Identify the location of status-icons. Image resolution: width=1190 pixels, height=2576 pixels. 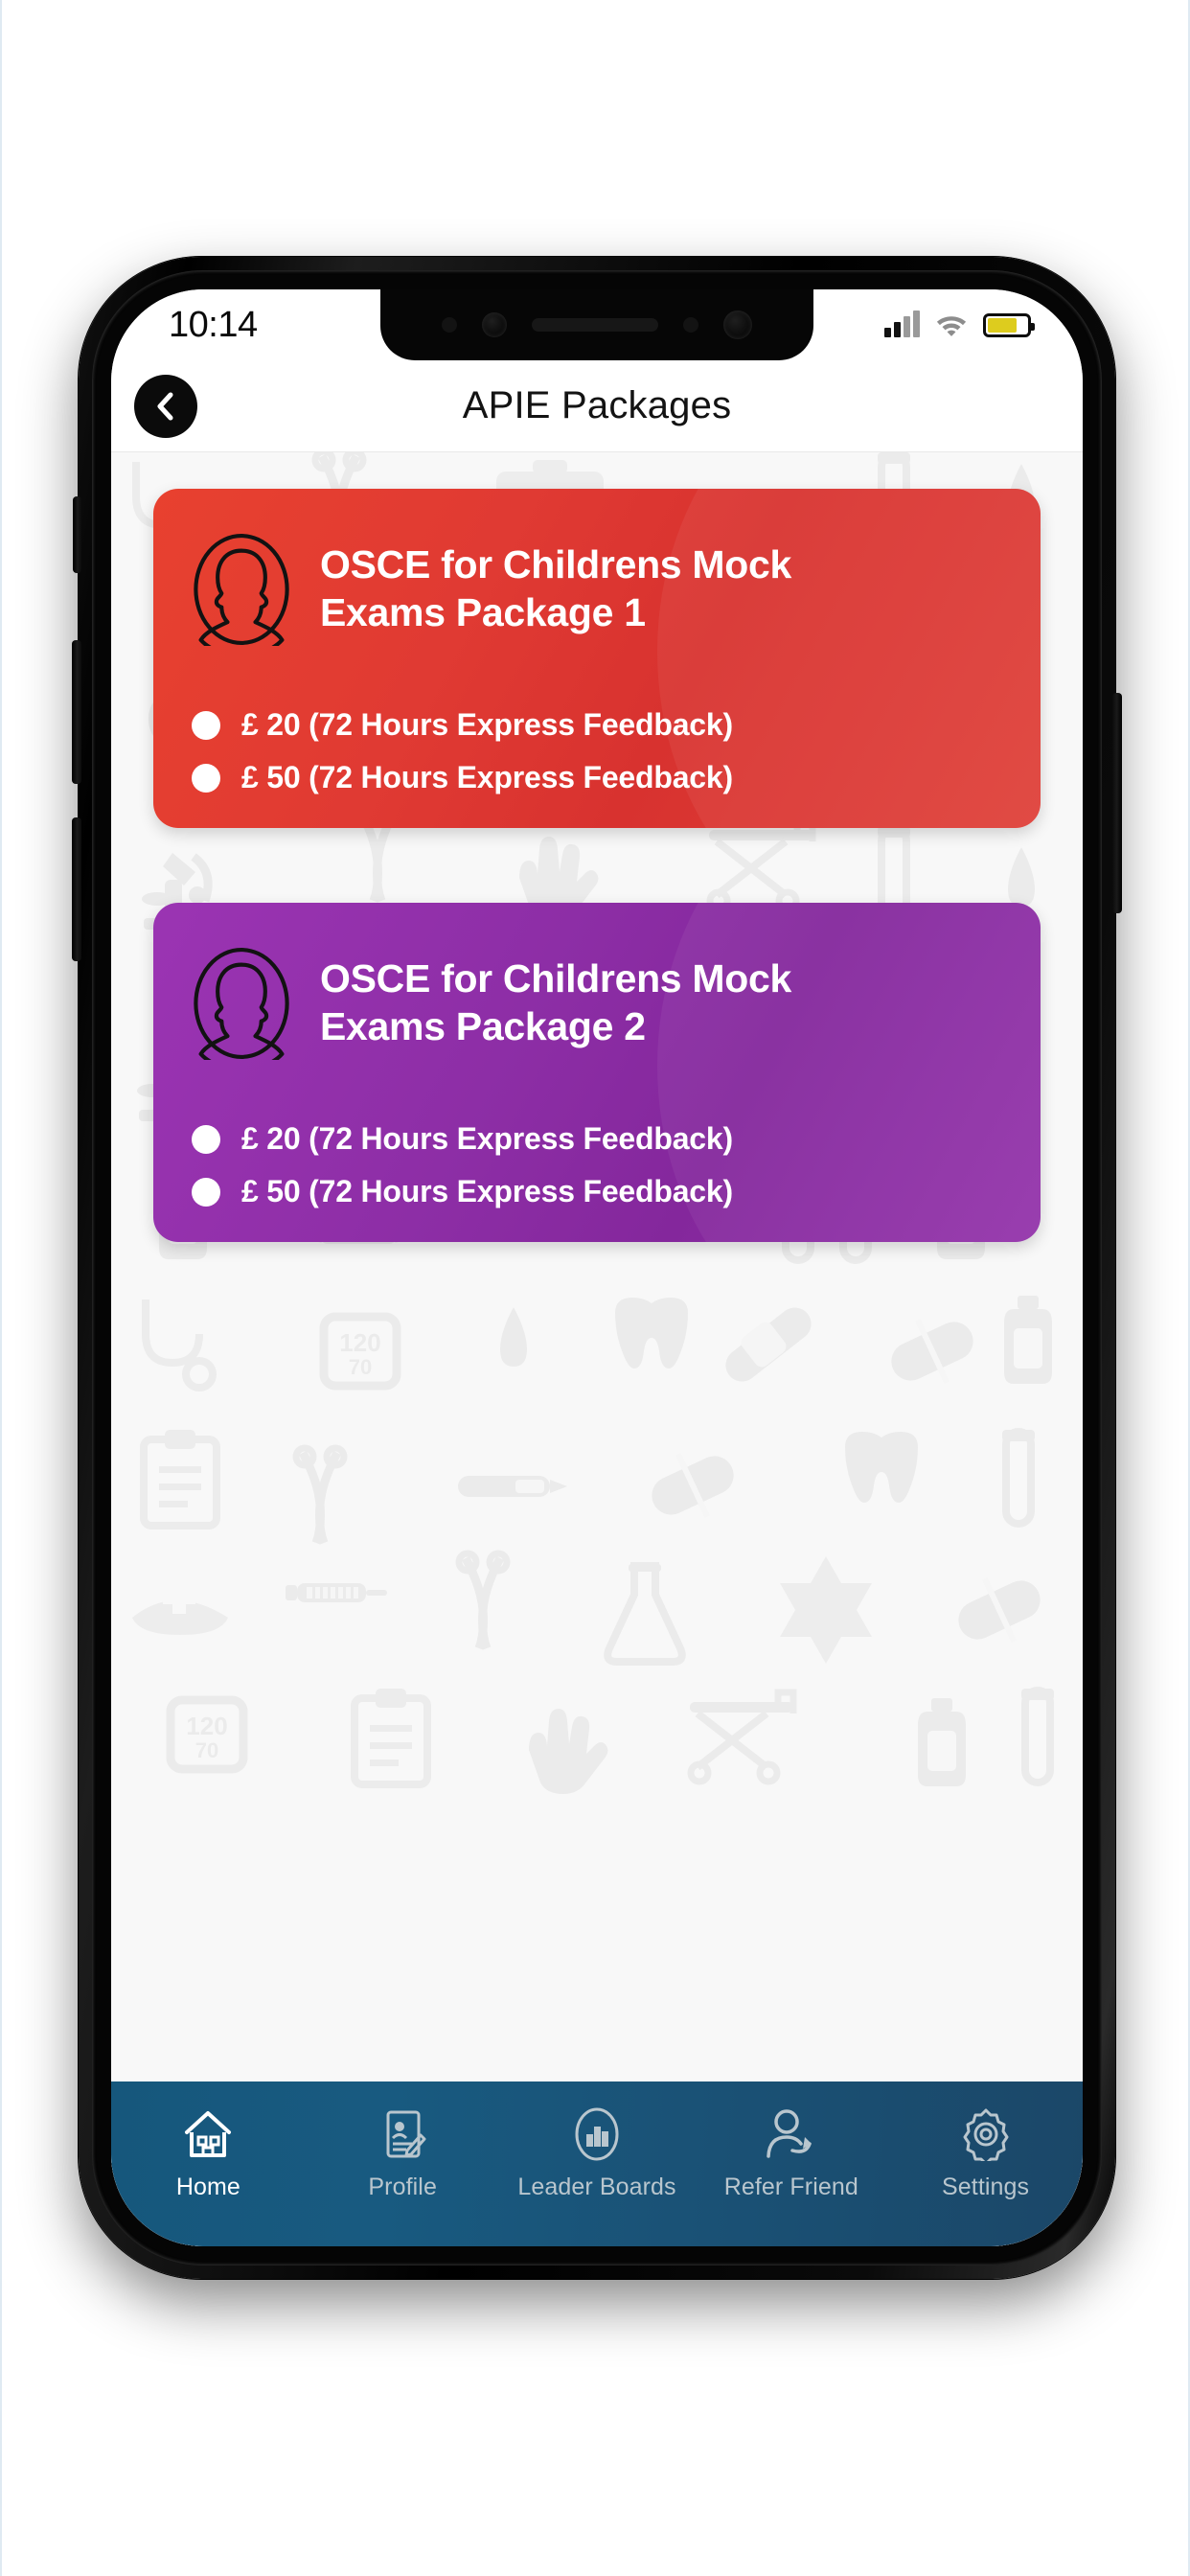
(960, 323).